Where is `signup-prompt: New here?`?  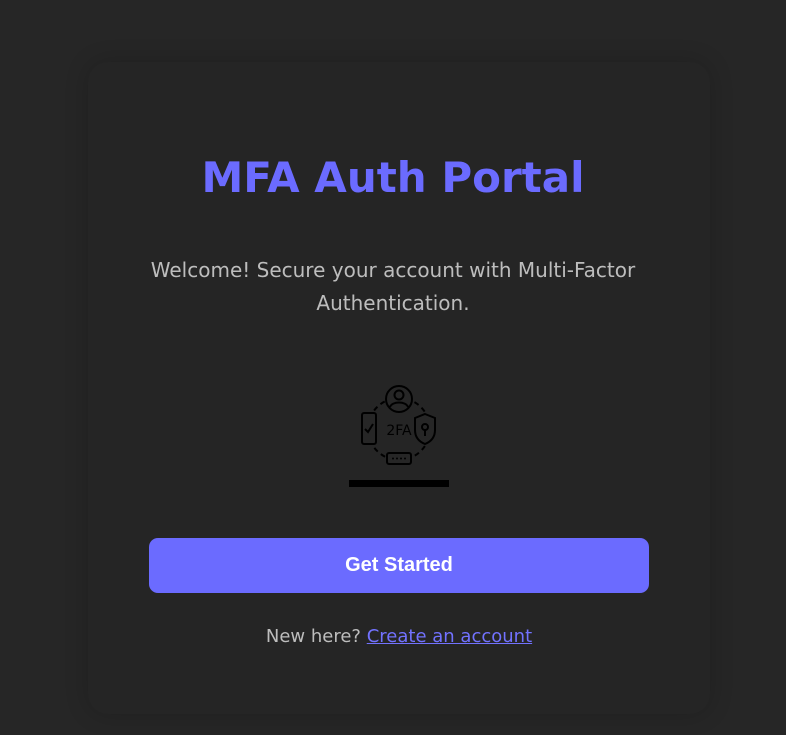 signup-prompt: New here? is located at coordinates (313, 636).